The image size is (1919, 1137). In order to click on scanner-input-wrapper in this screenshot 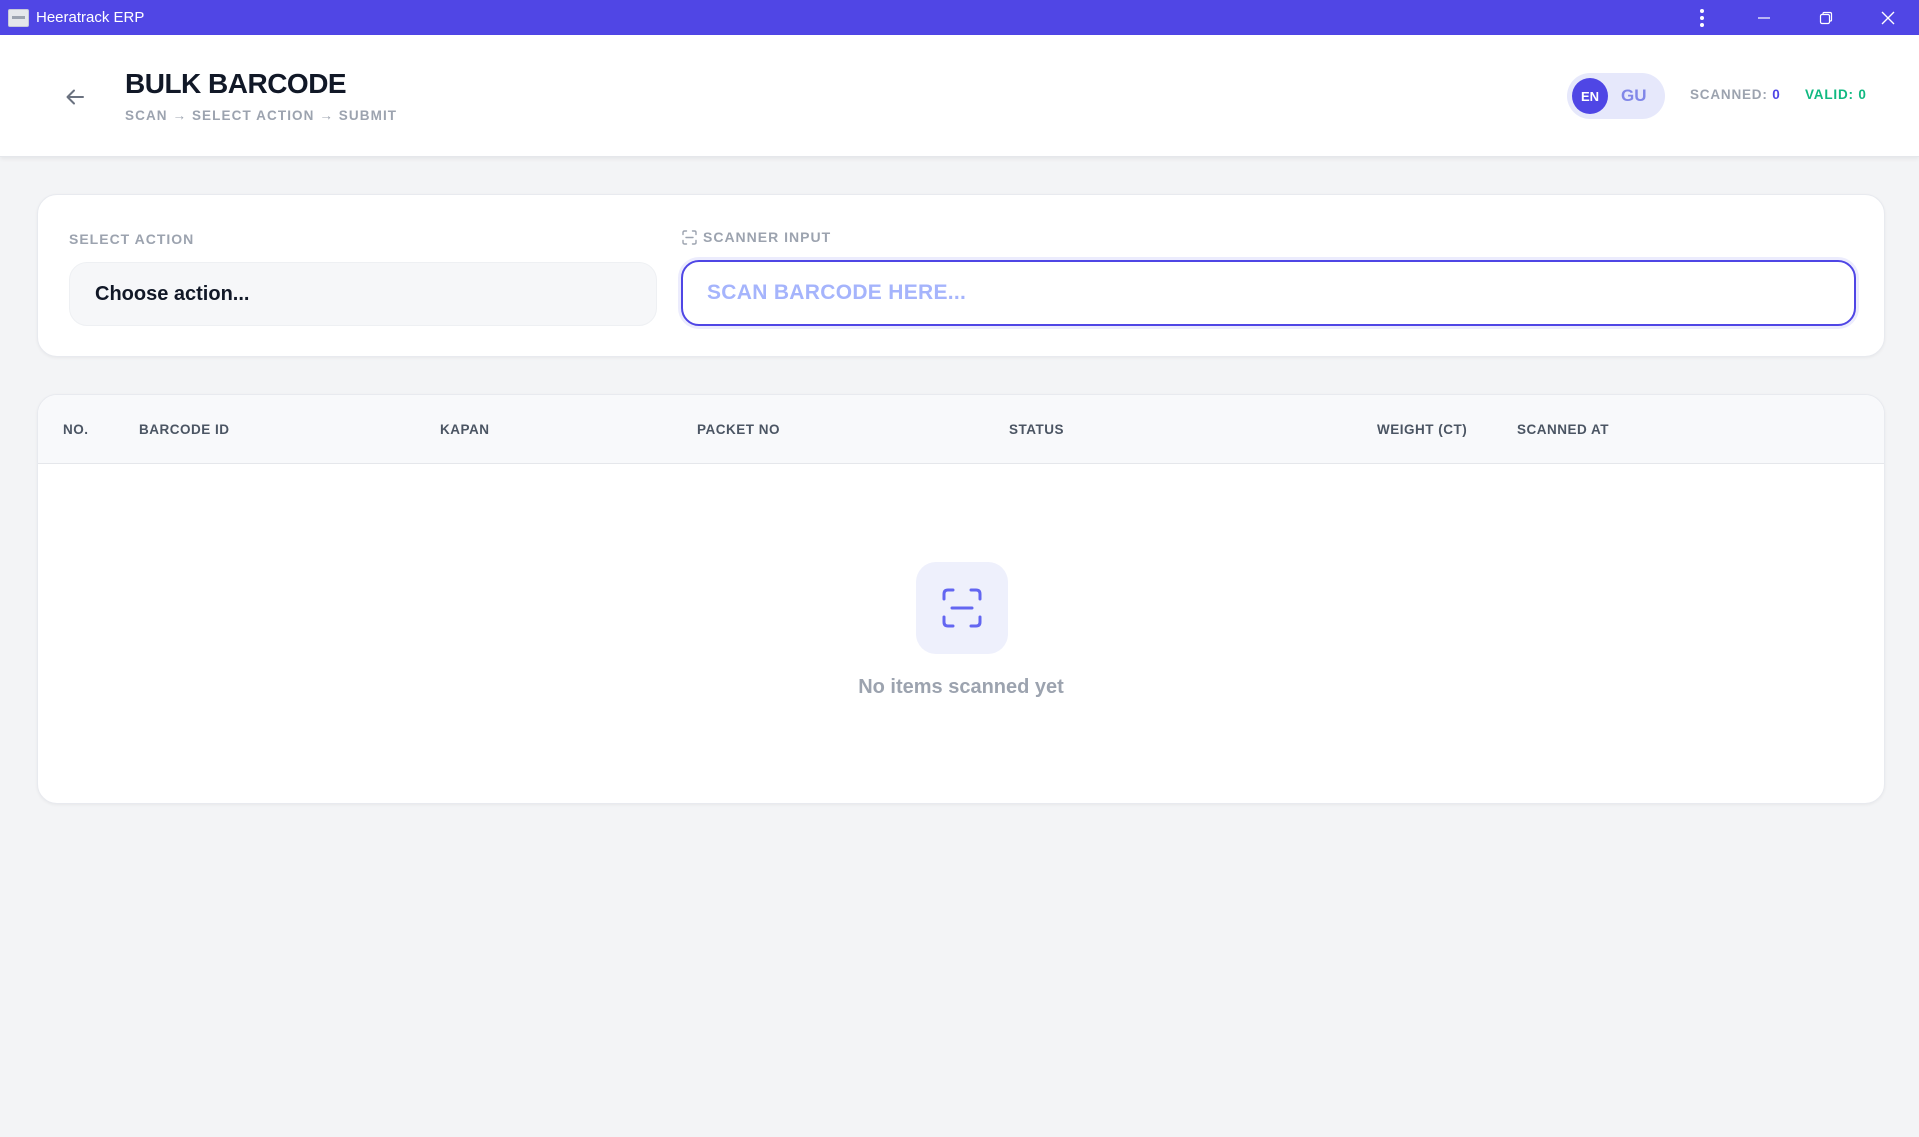, I will do `click(1268, 293)`.